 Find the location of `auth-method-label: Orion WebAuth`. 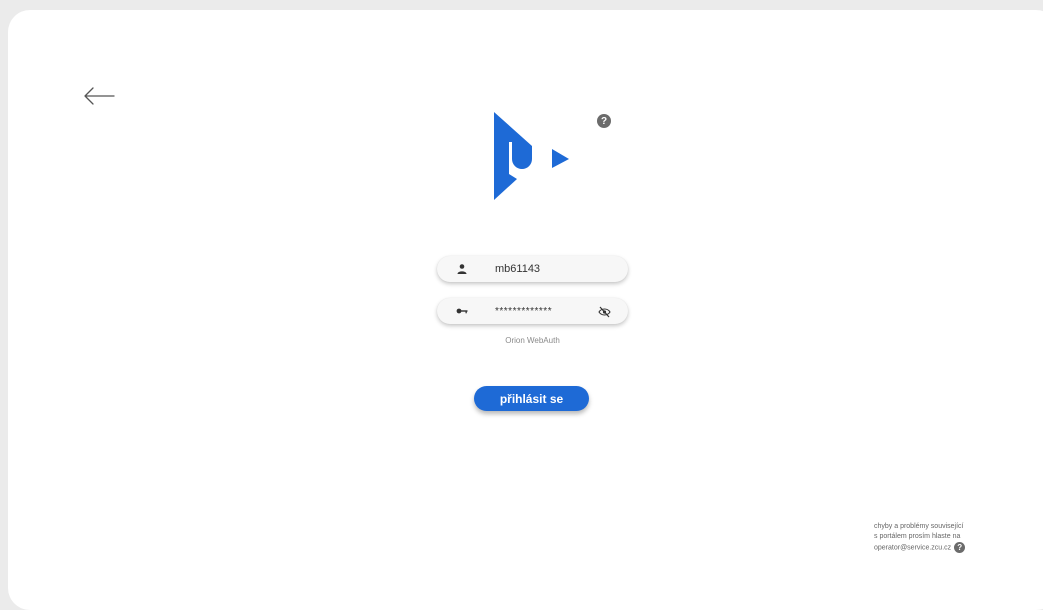

auth-method-label: Orion WebAuth is located at coordinates (532, 340).